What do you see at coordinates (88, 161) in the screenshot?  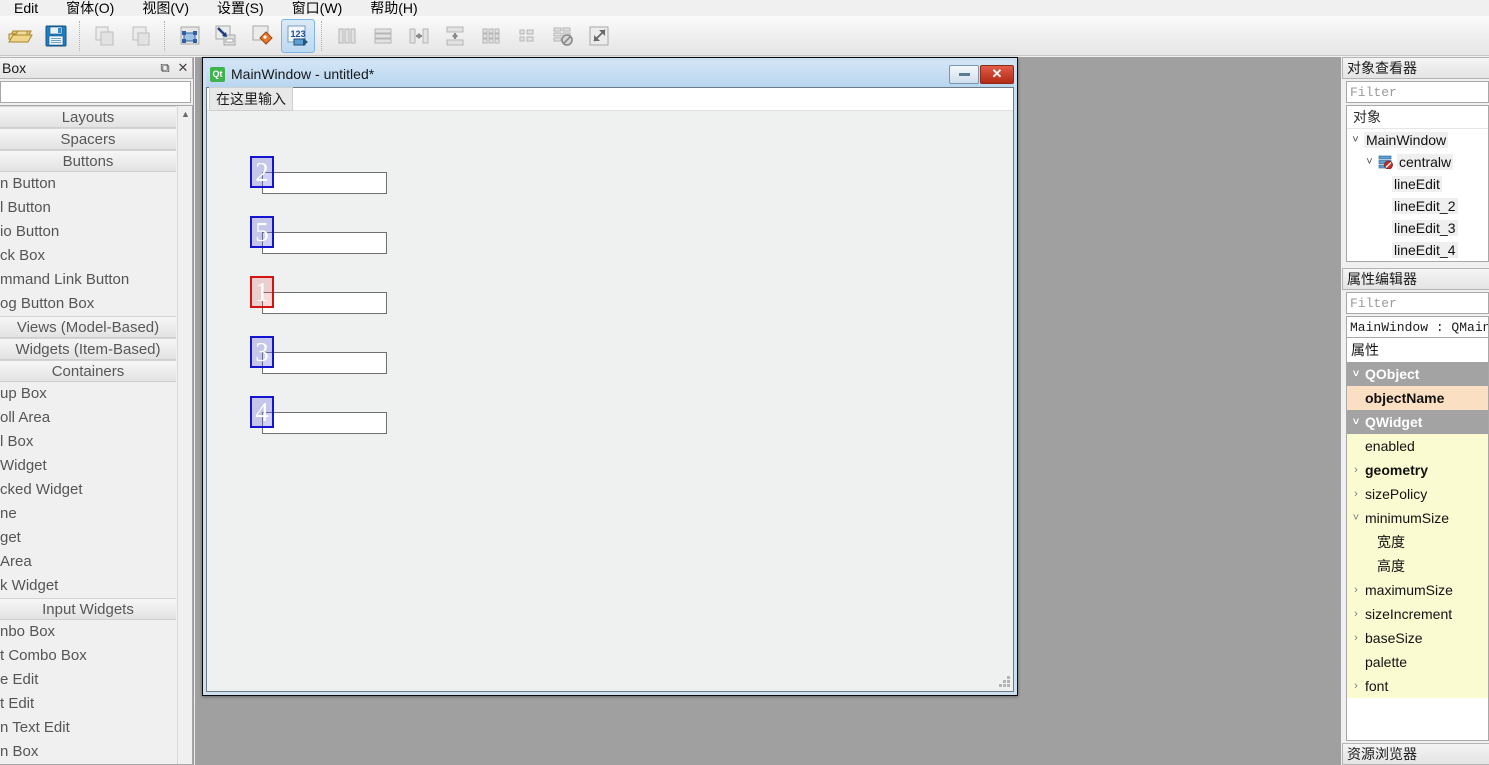 I see `widget-box-category: Buttons` at bounding box center [88, 161].